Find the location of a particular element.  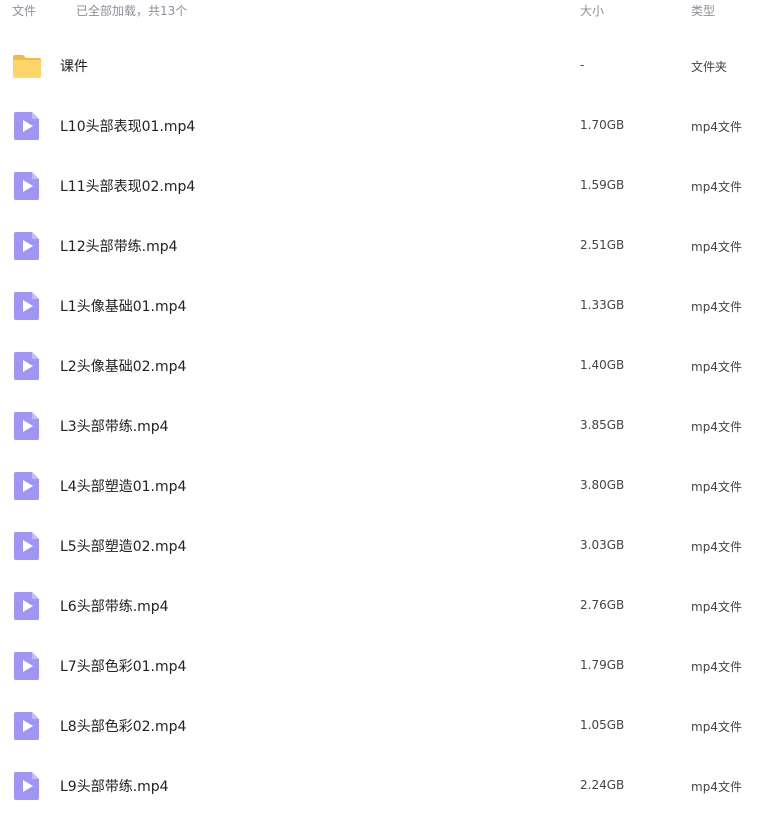

file-size: 1.79GB is located at coordinates (602, 665).